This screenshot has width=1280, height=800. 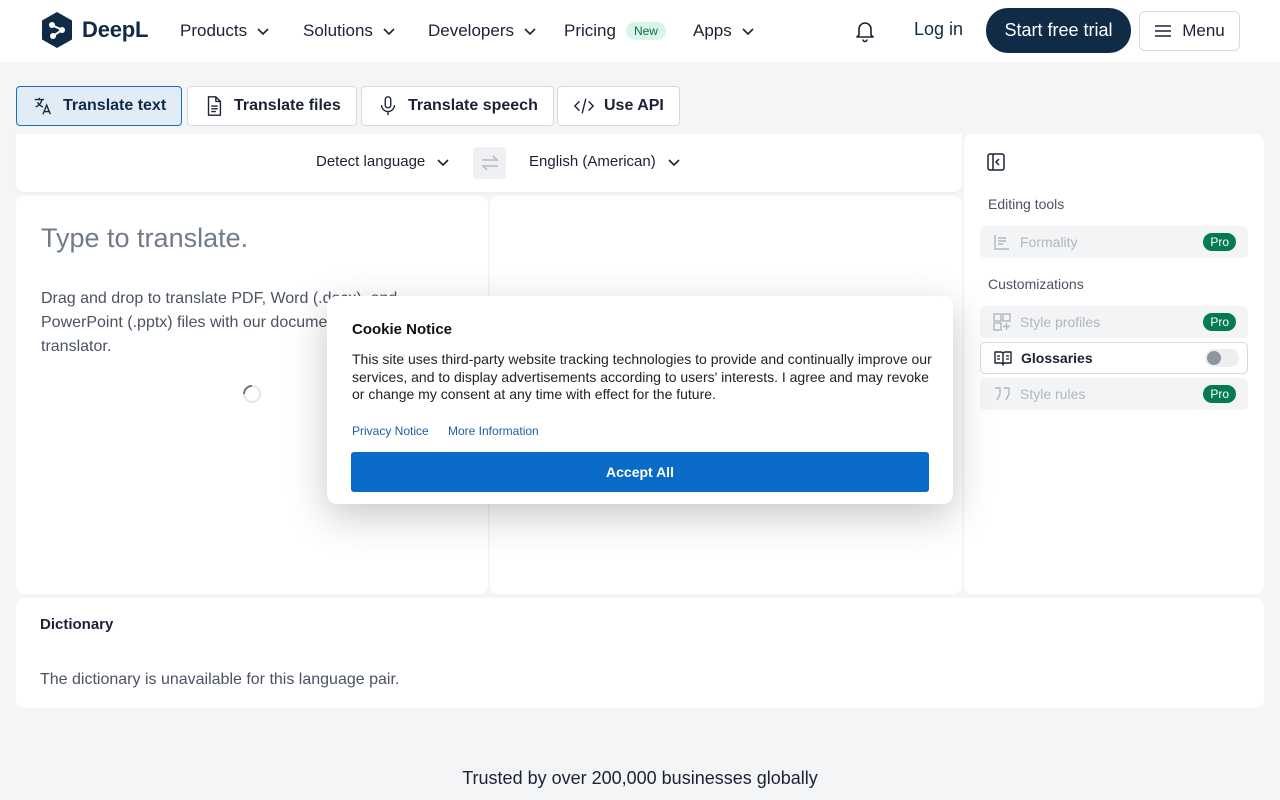 I want to click on nav-label: Products, so click(x=214, y=30).